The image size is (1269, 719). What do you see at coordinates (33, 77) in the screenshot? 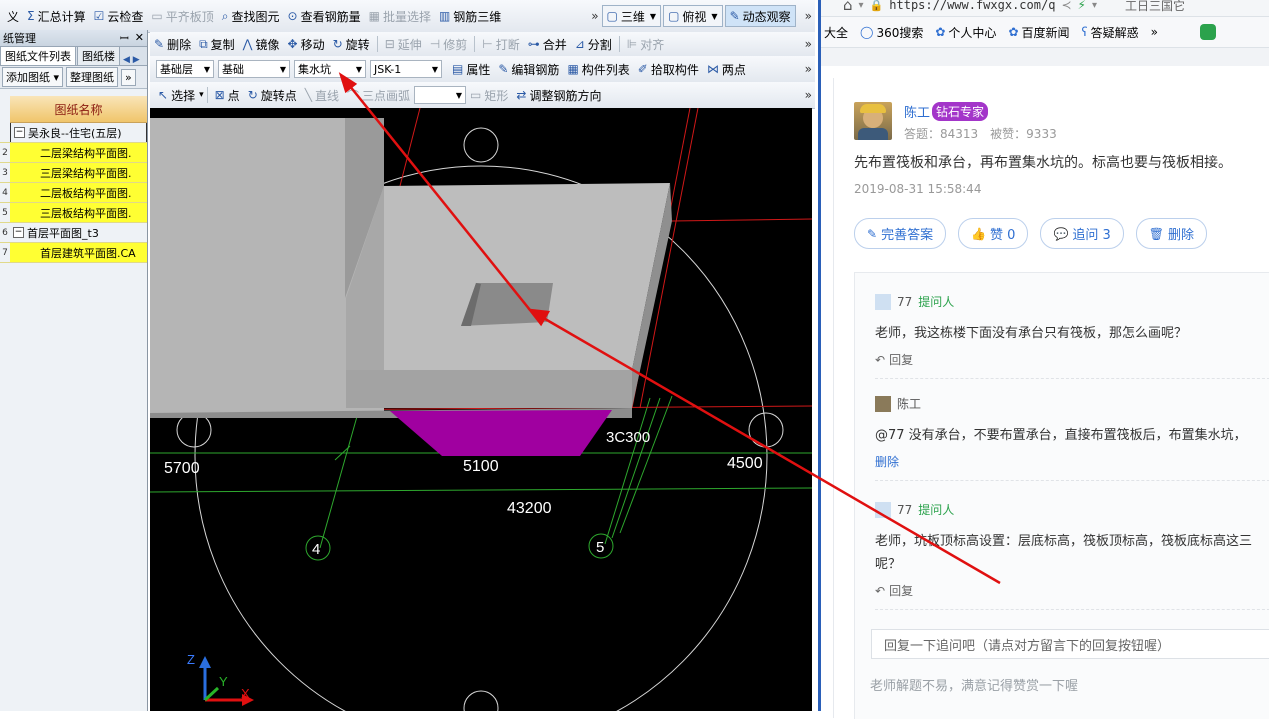
I see `add-drawing-button: 添加图纸 ▾` at bounding box center [33, 77].